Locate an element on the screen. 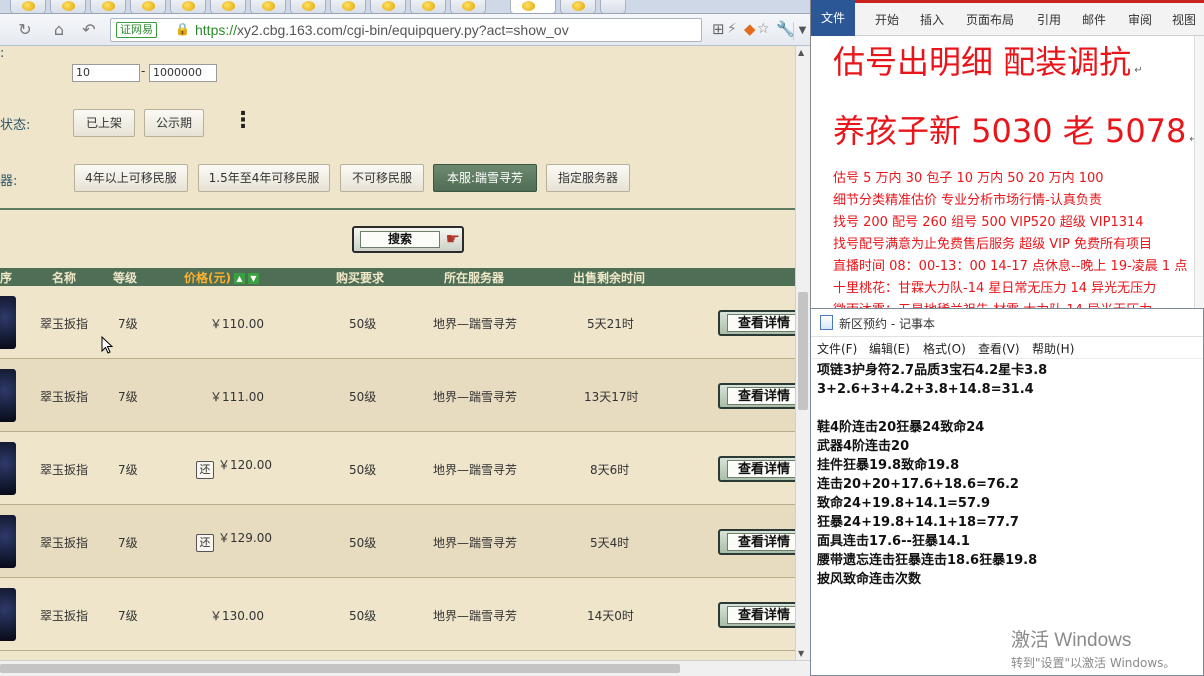  item-server: 地界—踹雪寻芳 is located at coordinates (475, 470).